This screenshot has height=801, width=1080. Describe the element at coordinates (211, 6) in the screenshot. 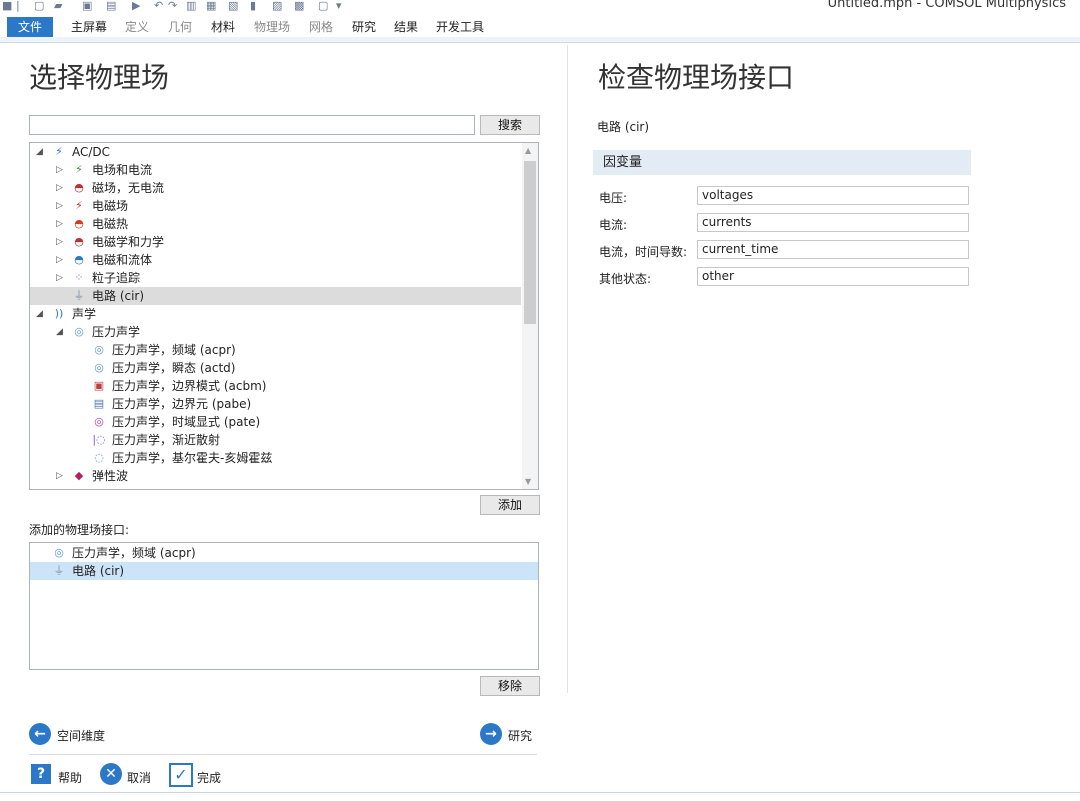

I see `paste-icon: ▦` at that location.